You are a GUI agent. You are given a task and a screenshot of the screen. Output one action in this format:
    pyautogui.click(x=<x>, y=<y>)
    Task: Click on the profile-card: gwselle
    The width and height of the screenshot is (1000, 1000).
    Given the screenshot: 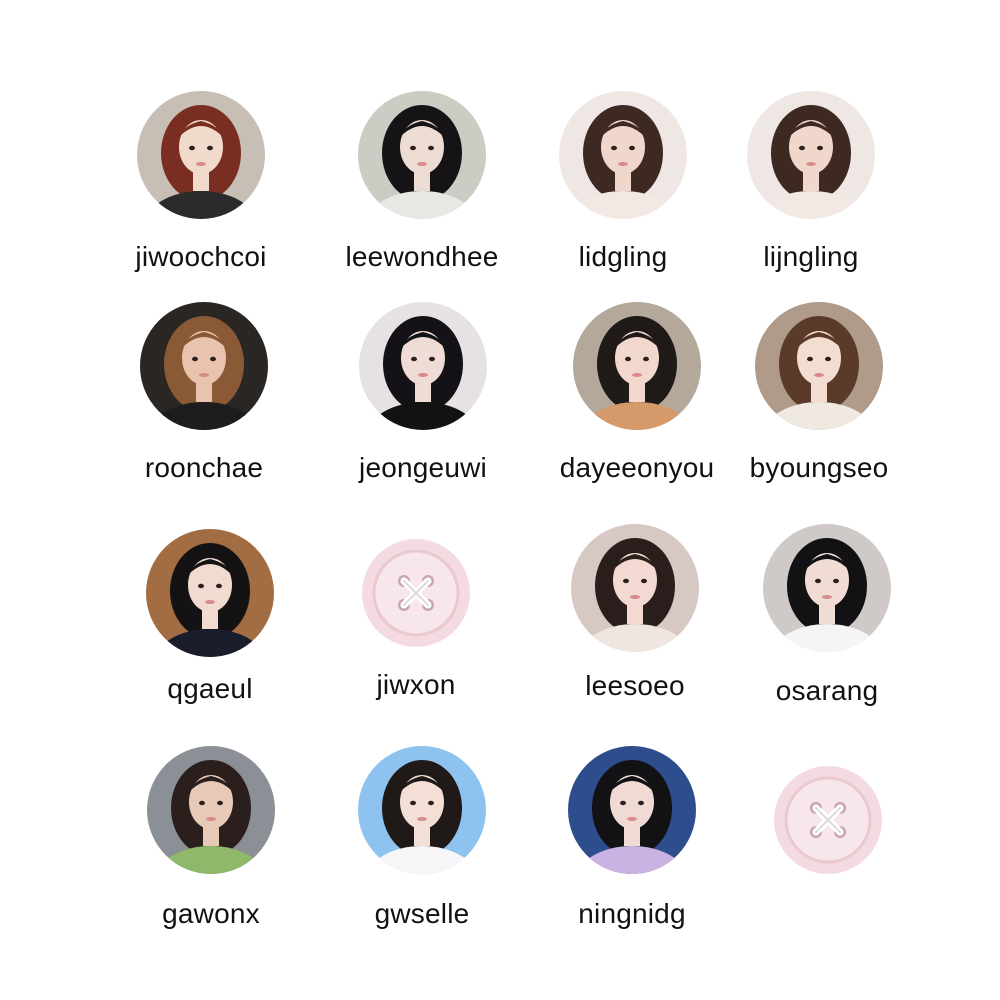 What is the action you would take?
    pyautogui.click(x=422, y=846)
    